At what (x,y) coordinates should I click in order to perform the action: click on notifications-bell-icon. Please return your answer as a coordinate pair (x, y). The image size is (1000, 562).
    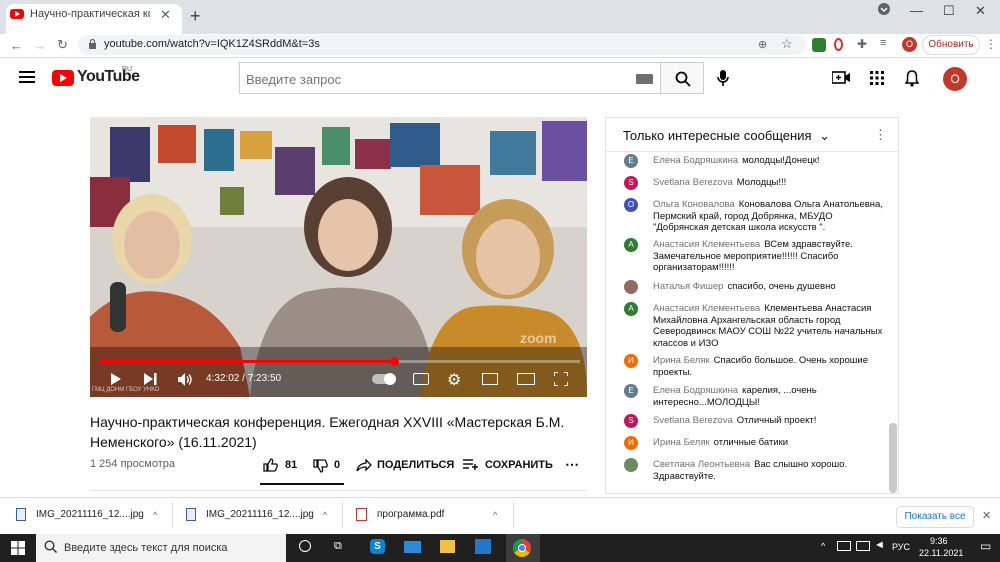
    Looking at the image, I should click on (912, 78).